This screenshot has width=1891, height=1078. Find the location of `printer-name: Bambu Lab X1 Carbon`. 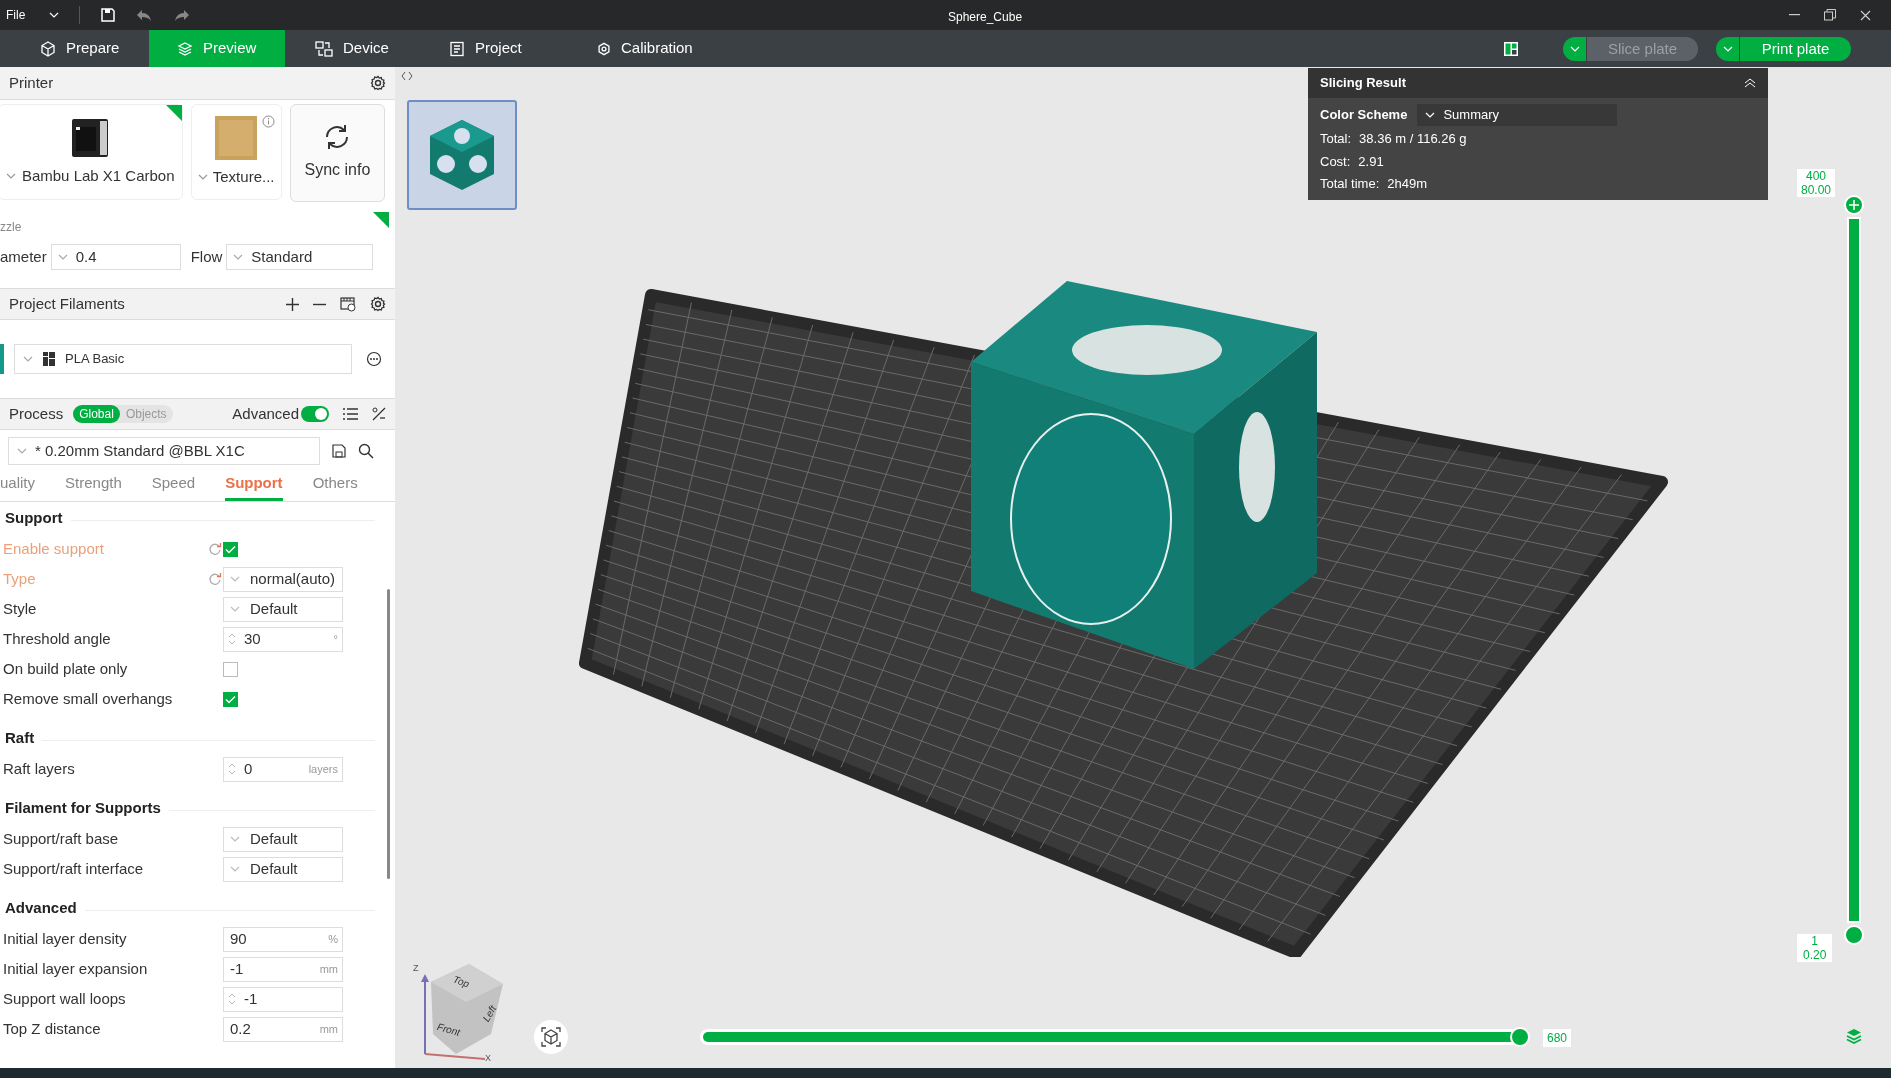

printer-name: Bambu Lab X1 Carbon is located at coordinates (98, 175).